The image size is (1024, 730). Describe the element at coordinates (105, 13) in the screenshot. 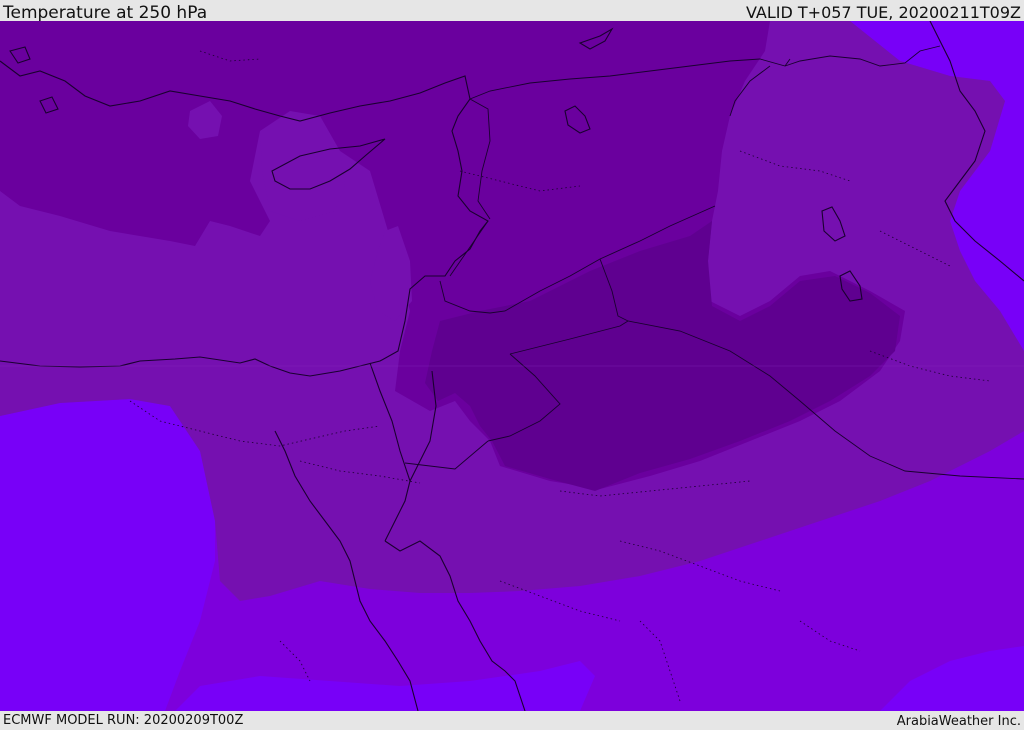

I see `map-title: Temperature at 250 hPa` at that location.